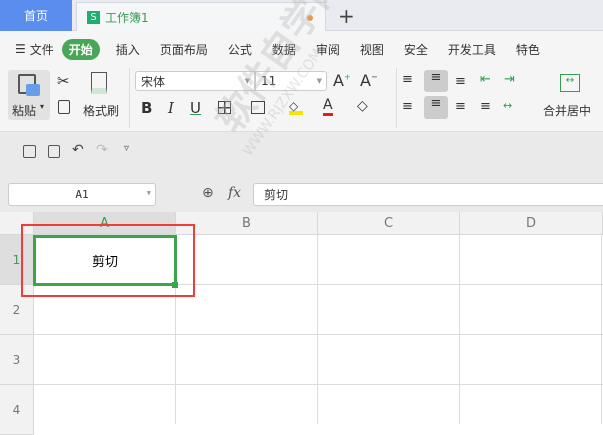  What do you see at coordinates (485, 106) in the screenshot?
I see `justify-icon: ≡` at bounding box center [485, 106].